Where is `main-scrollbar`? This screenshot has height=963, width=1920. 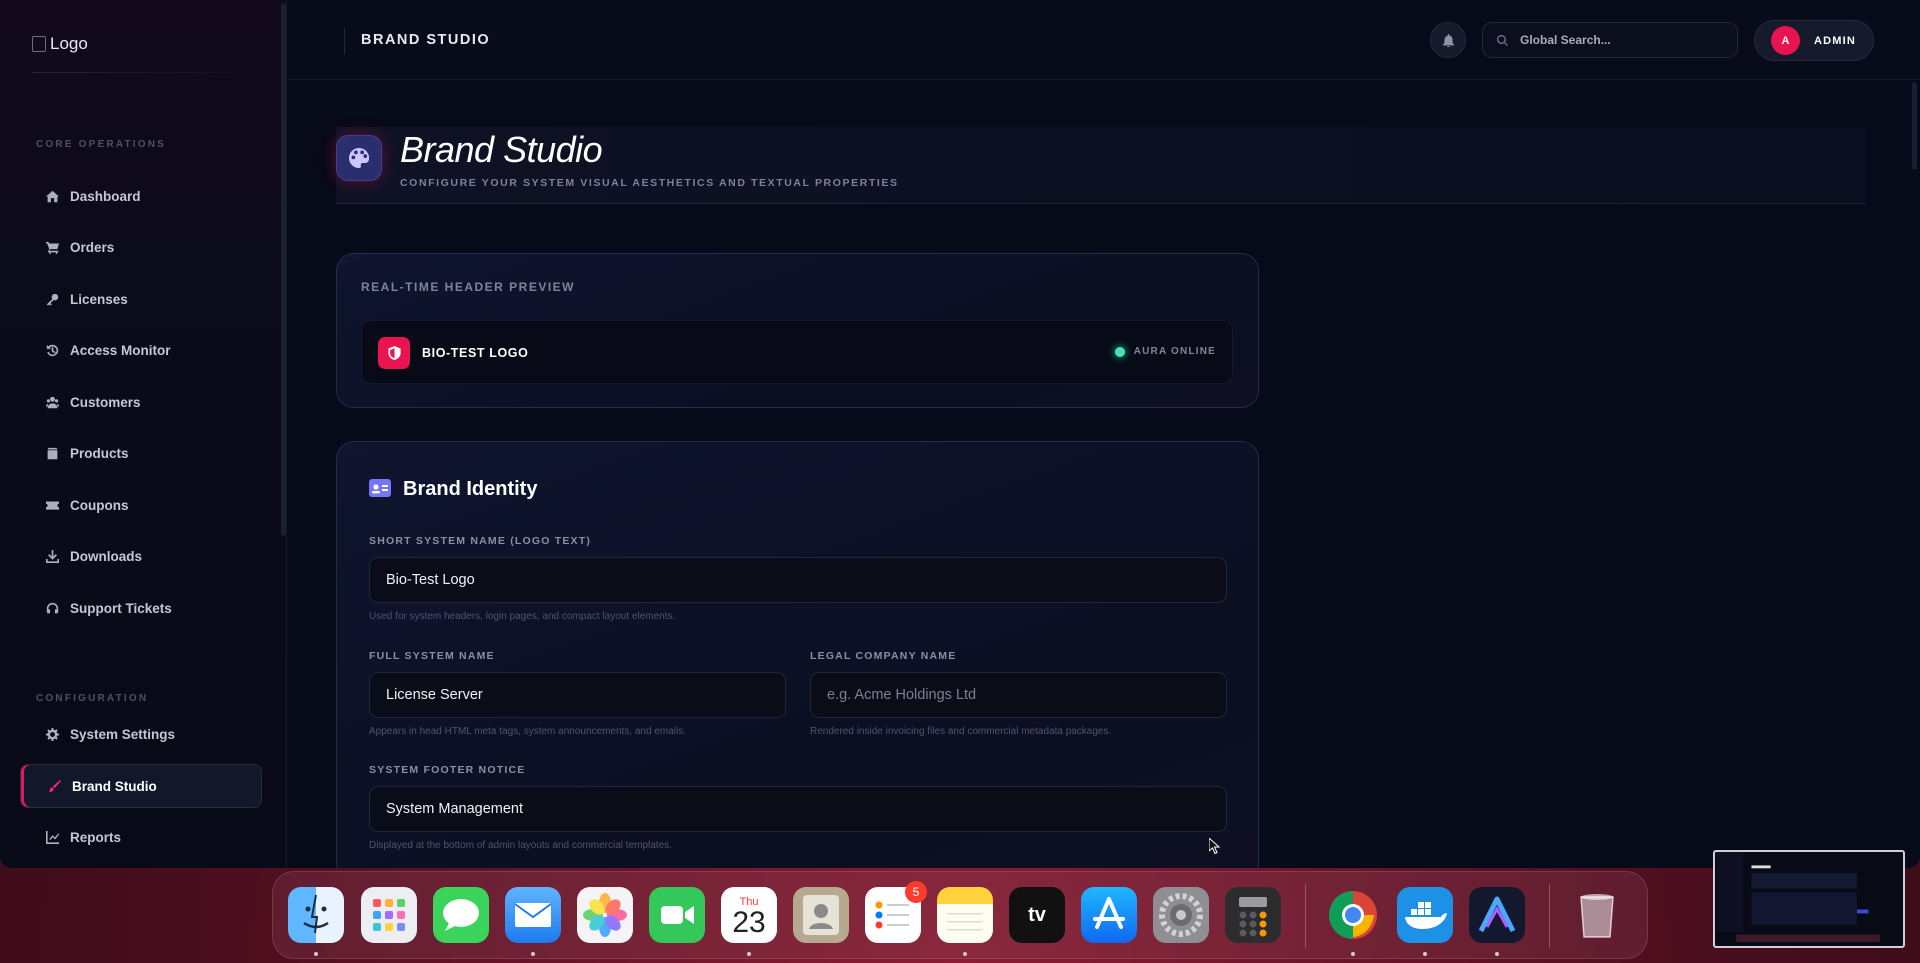
main-scrollbar is located at coordinates (1914, 126).